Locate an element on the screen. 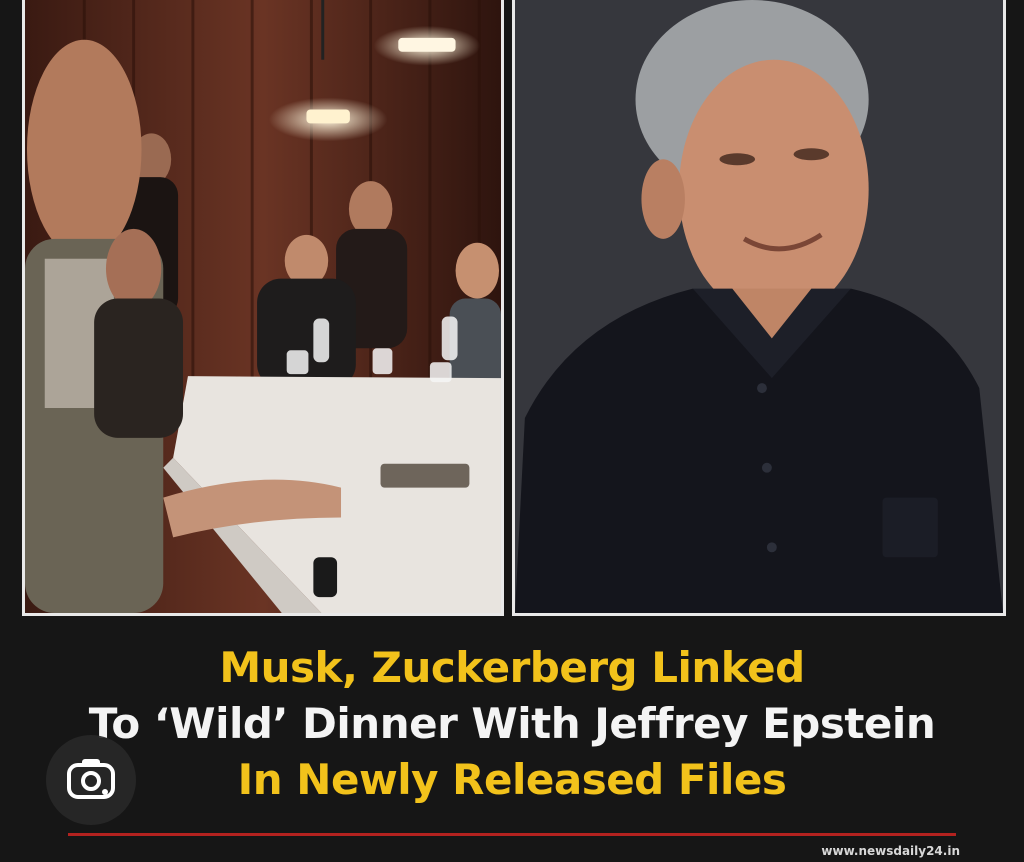 This screenshot has width=1024, height=862. source-url: www.newsdaily24.in is located at coordinates (890, 851).